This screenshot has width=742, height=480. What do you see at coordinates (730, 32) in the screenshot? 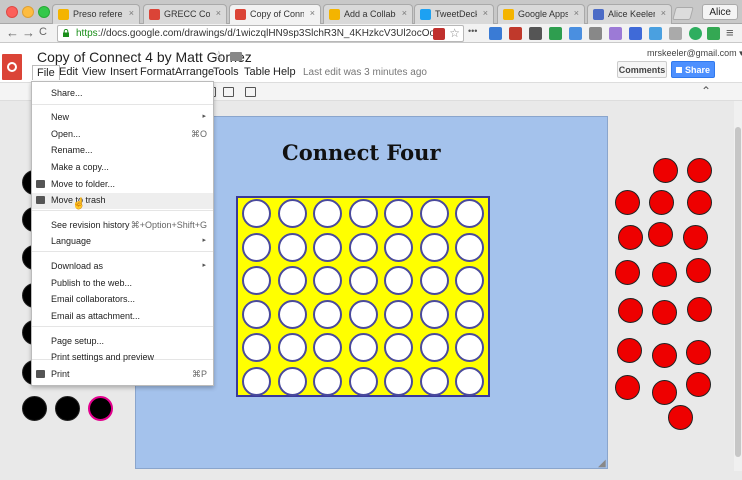
I see `chrome-menu-icon: ≡` at bounding box center [730, 32].